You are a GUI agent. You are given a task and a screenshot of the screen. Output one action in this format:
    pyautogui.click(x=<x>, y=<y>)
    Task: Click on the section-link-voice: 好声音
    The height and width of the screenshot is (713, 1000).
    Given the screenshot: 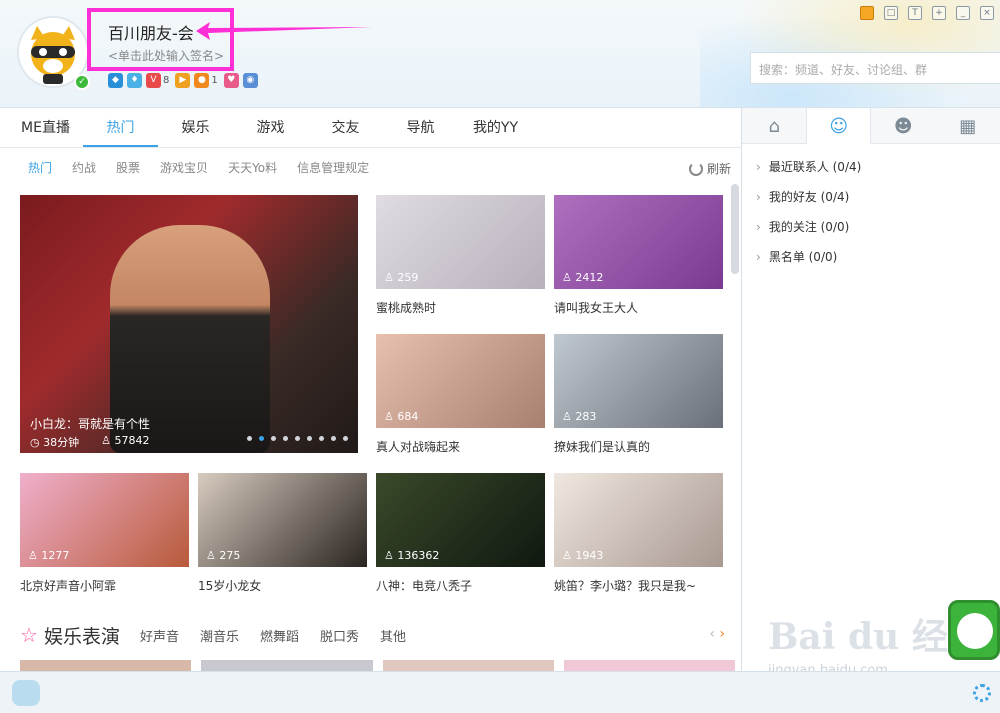 What is the action you would take?
    pyautogui.click(x=159, y=635)
    